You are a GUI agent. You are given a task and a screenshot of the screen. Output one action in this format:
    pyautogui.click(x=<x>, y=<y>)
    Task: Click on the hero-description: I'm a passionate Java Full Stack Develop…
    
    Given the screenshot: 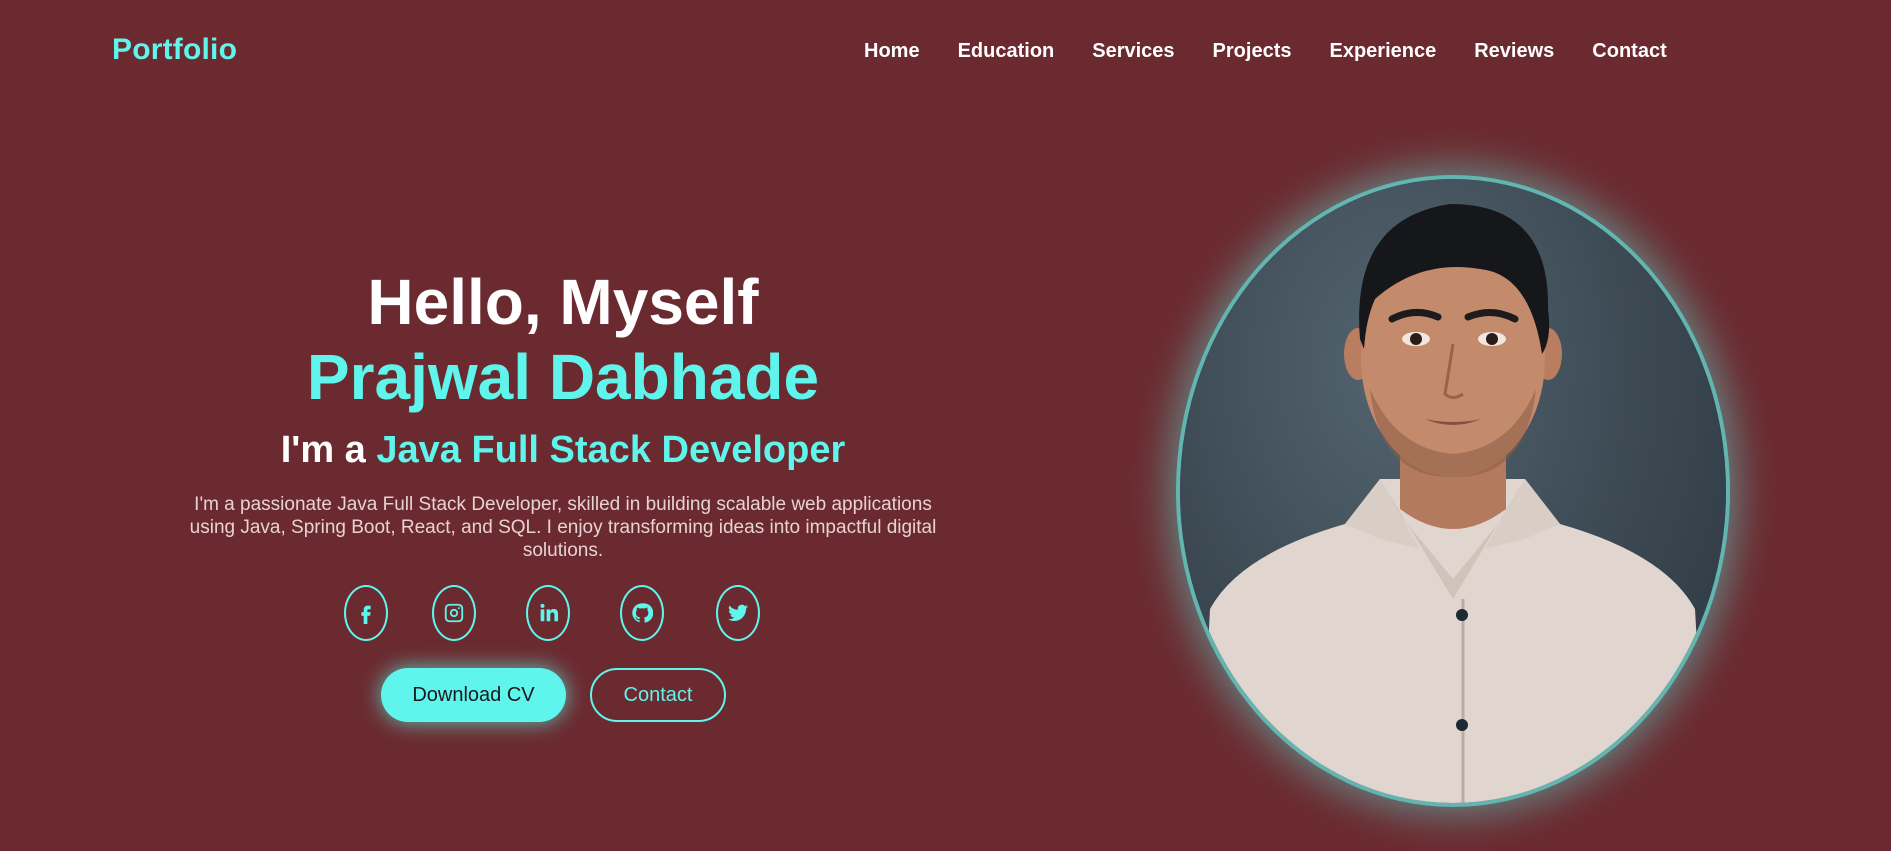 What is the action you would take?
    pyautogui.click(x=563, y=527)
    